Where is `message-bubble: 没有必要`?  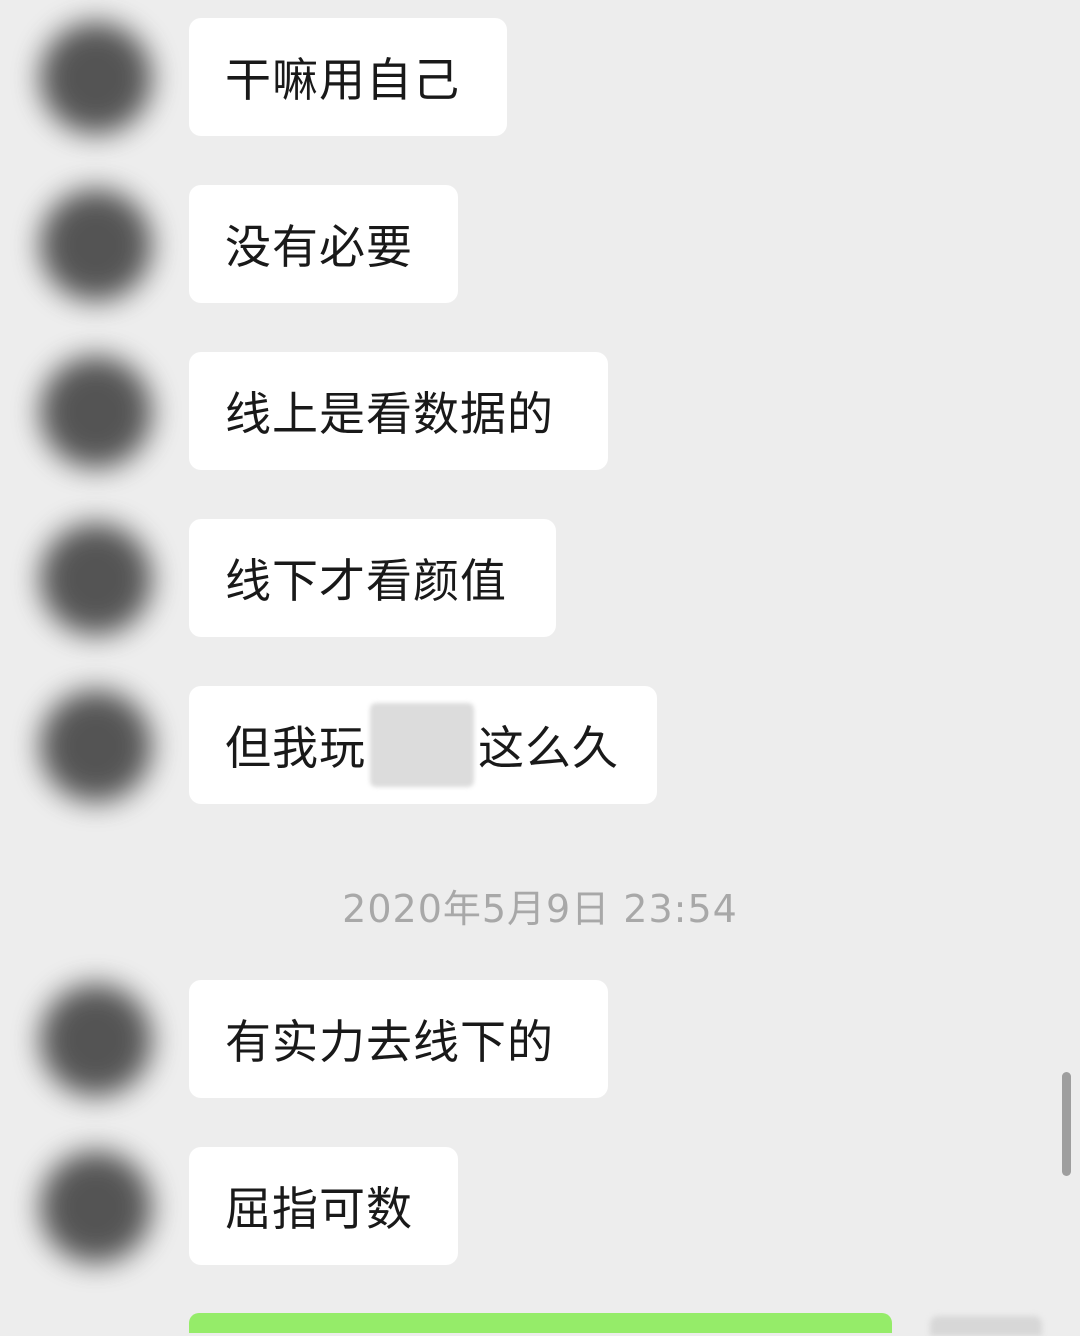
message-bubble: 没有必要 is located at coordinates (323, 244).